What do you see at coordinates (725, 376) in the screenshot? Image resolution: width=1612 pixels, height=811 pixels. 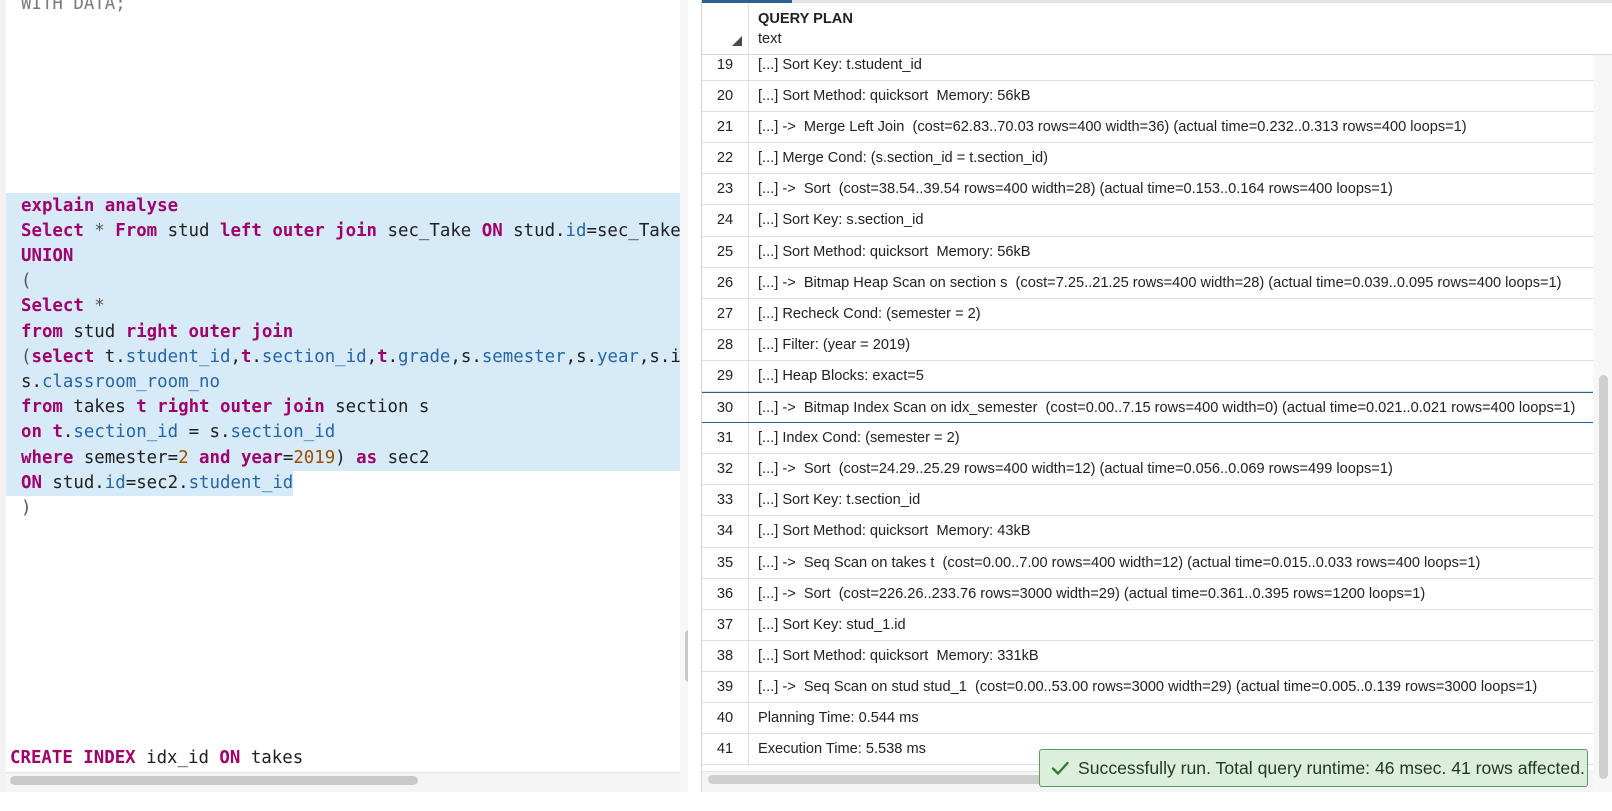 I see `row-number: 29` at bounding box center [725, 376].